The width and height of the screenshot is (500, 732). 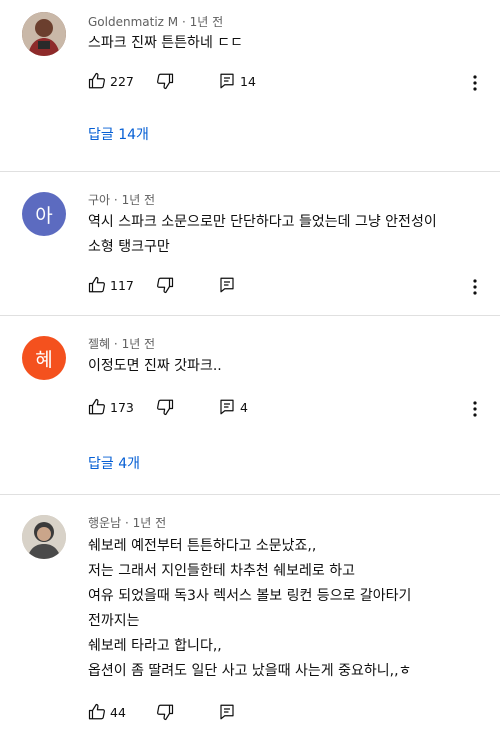 I want to click on like-count: 173, so click(x=122, y=407).